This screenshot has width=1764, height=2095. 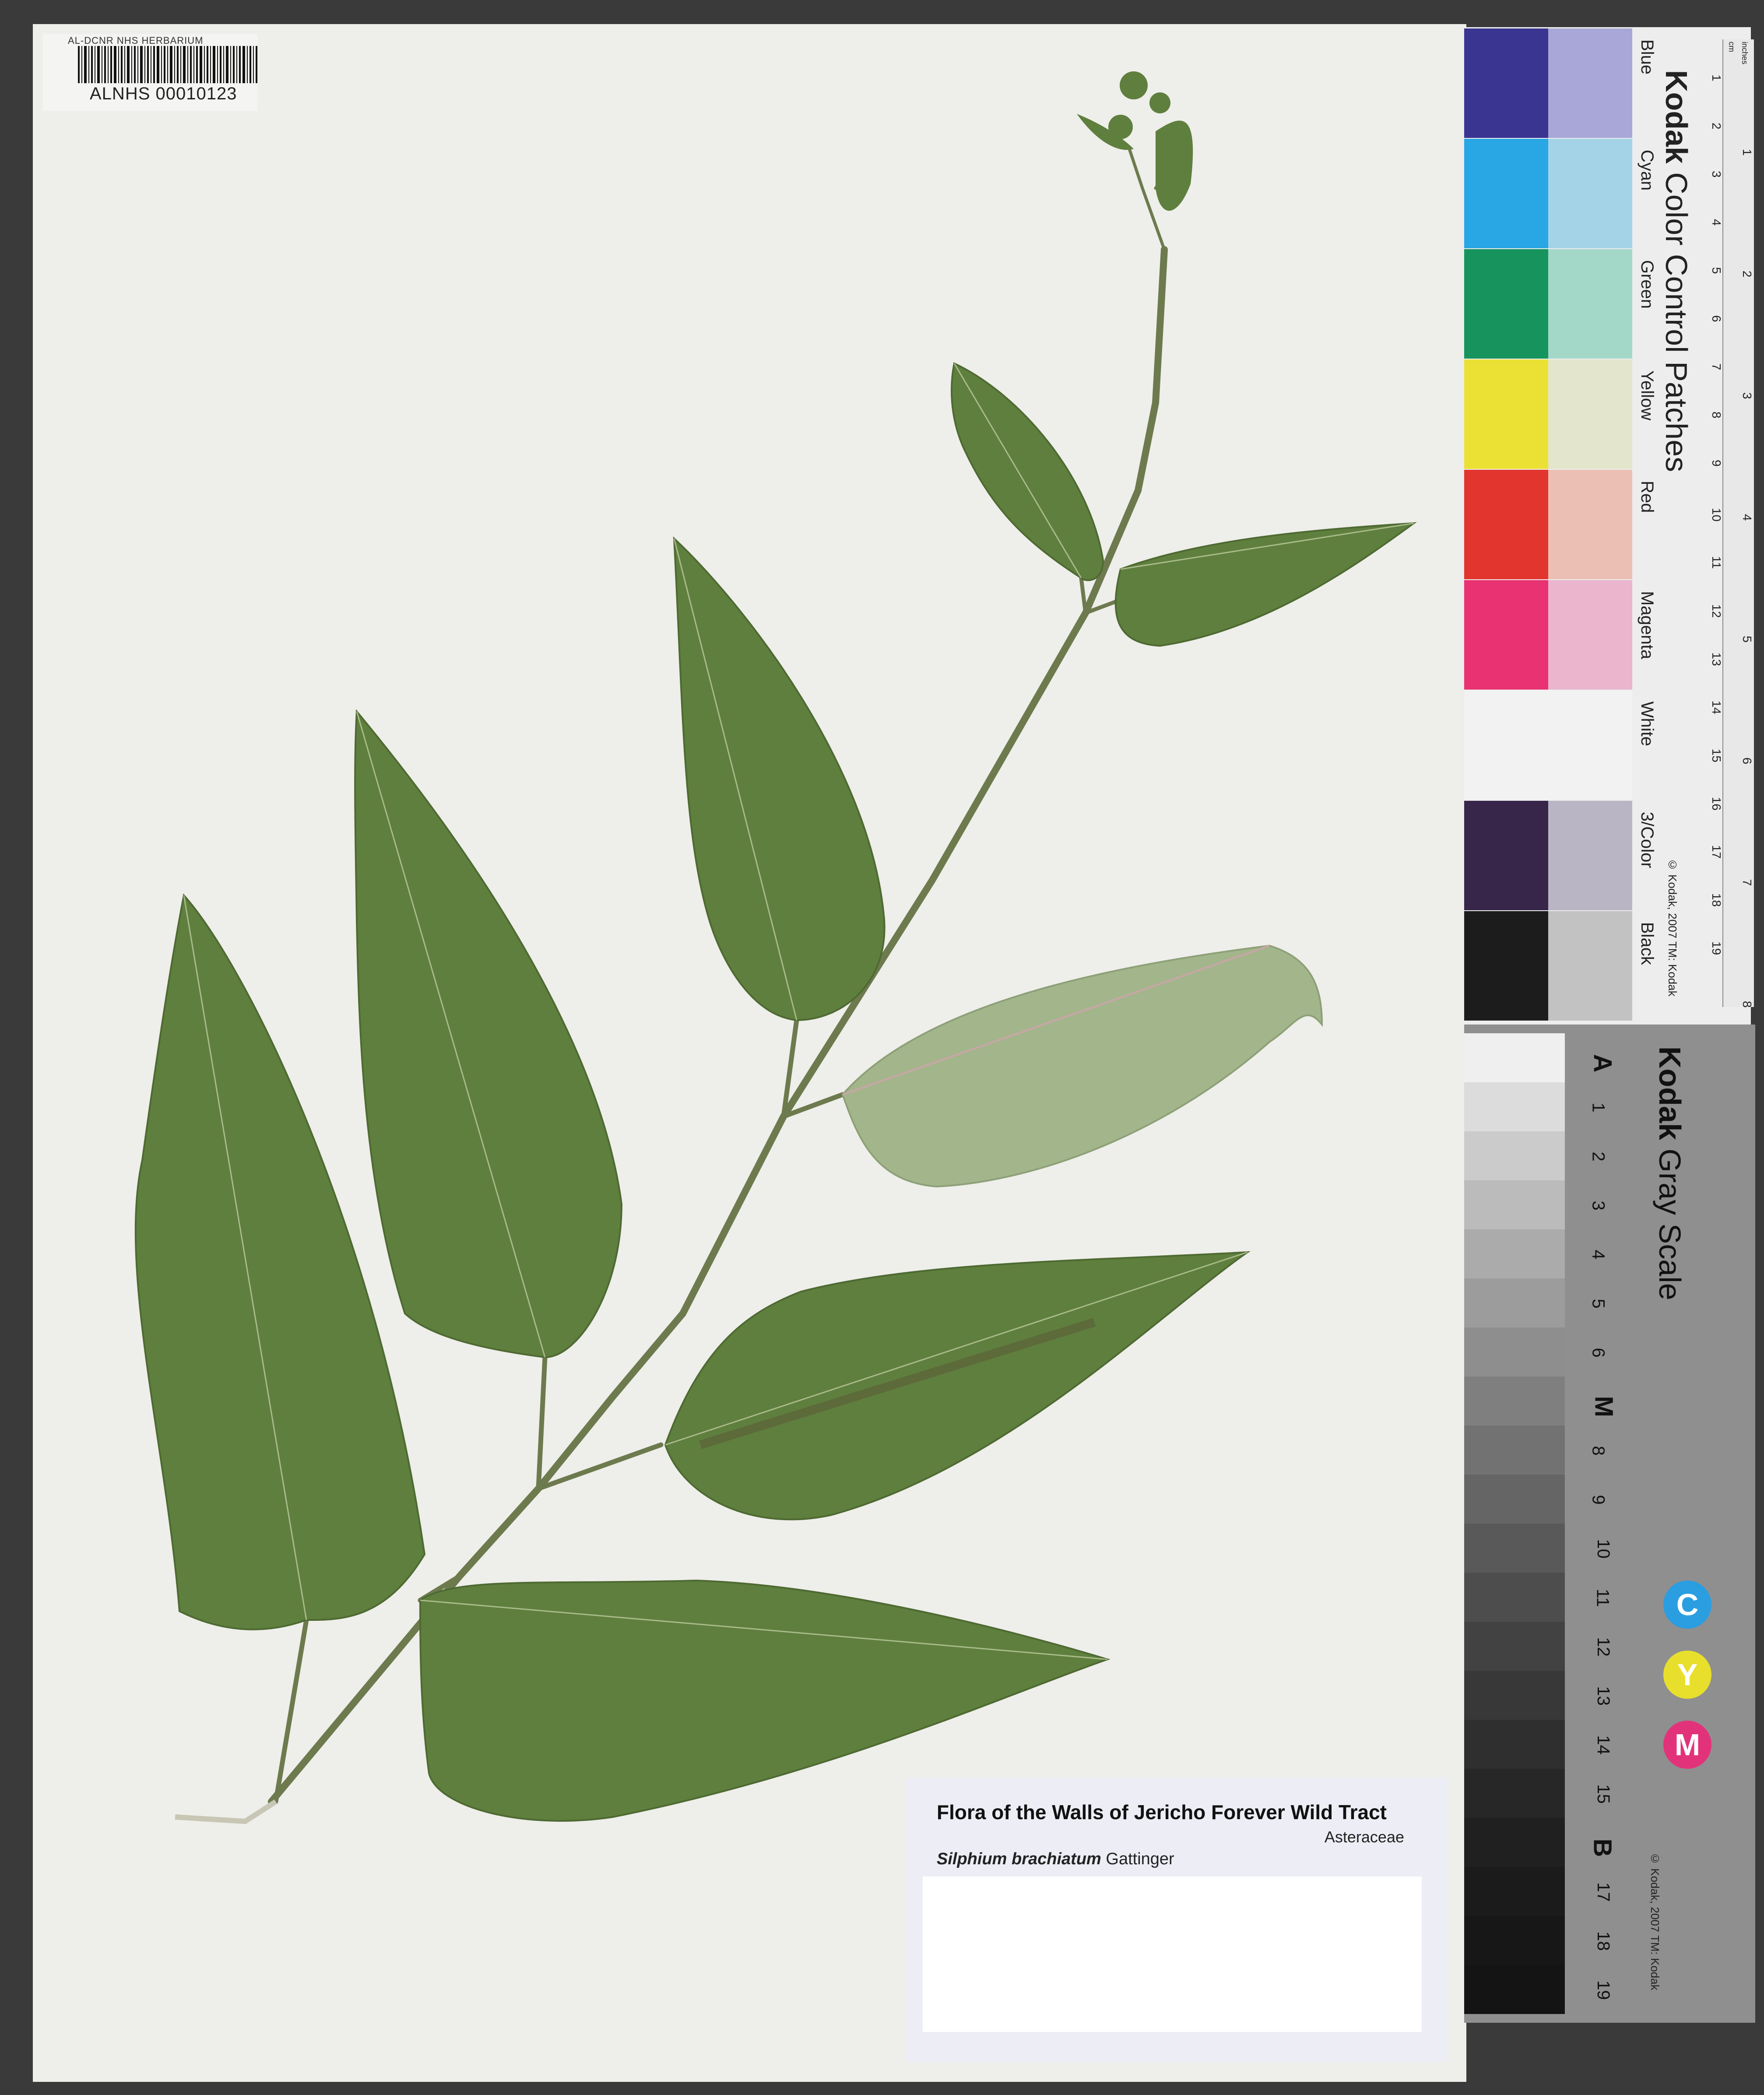 I want to click on cym-marker: M, so click(x=1687, y=1745).